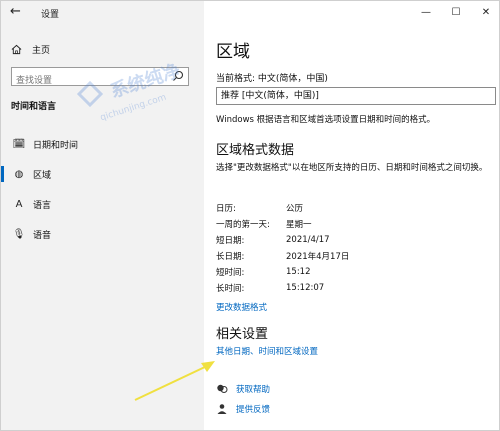 Image resolution: width=500 pixels, height=431 pixels. What do you see at coordinates (102, 14) in the screenshot?
I see `titlebar: ← 设置` at bounding box center [102, 14].